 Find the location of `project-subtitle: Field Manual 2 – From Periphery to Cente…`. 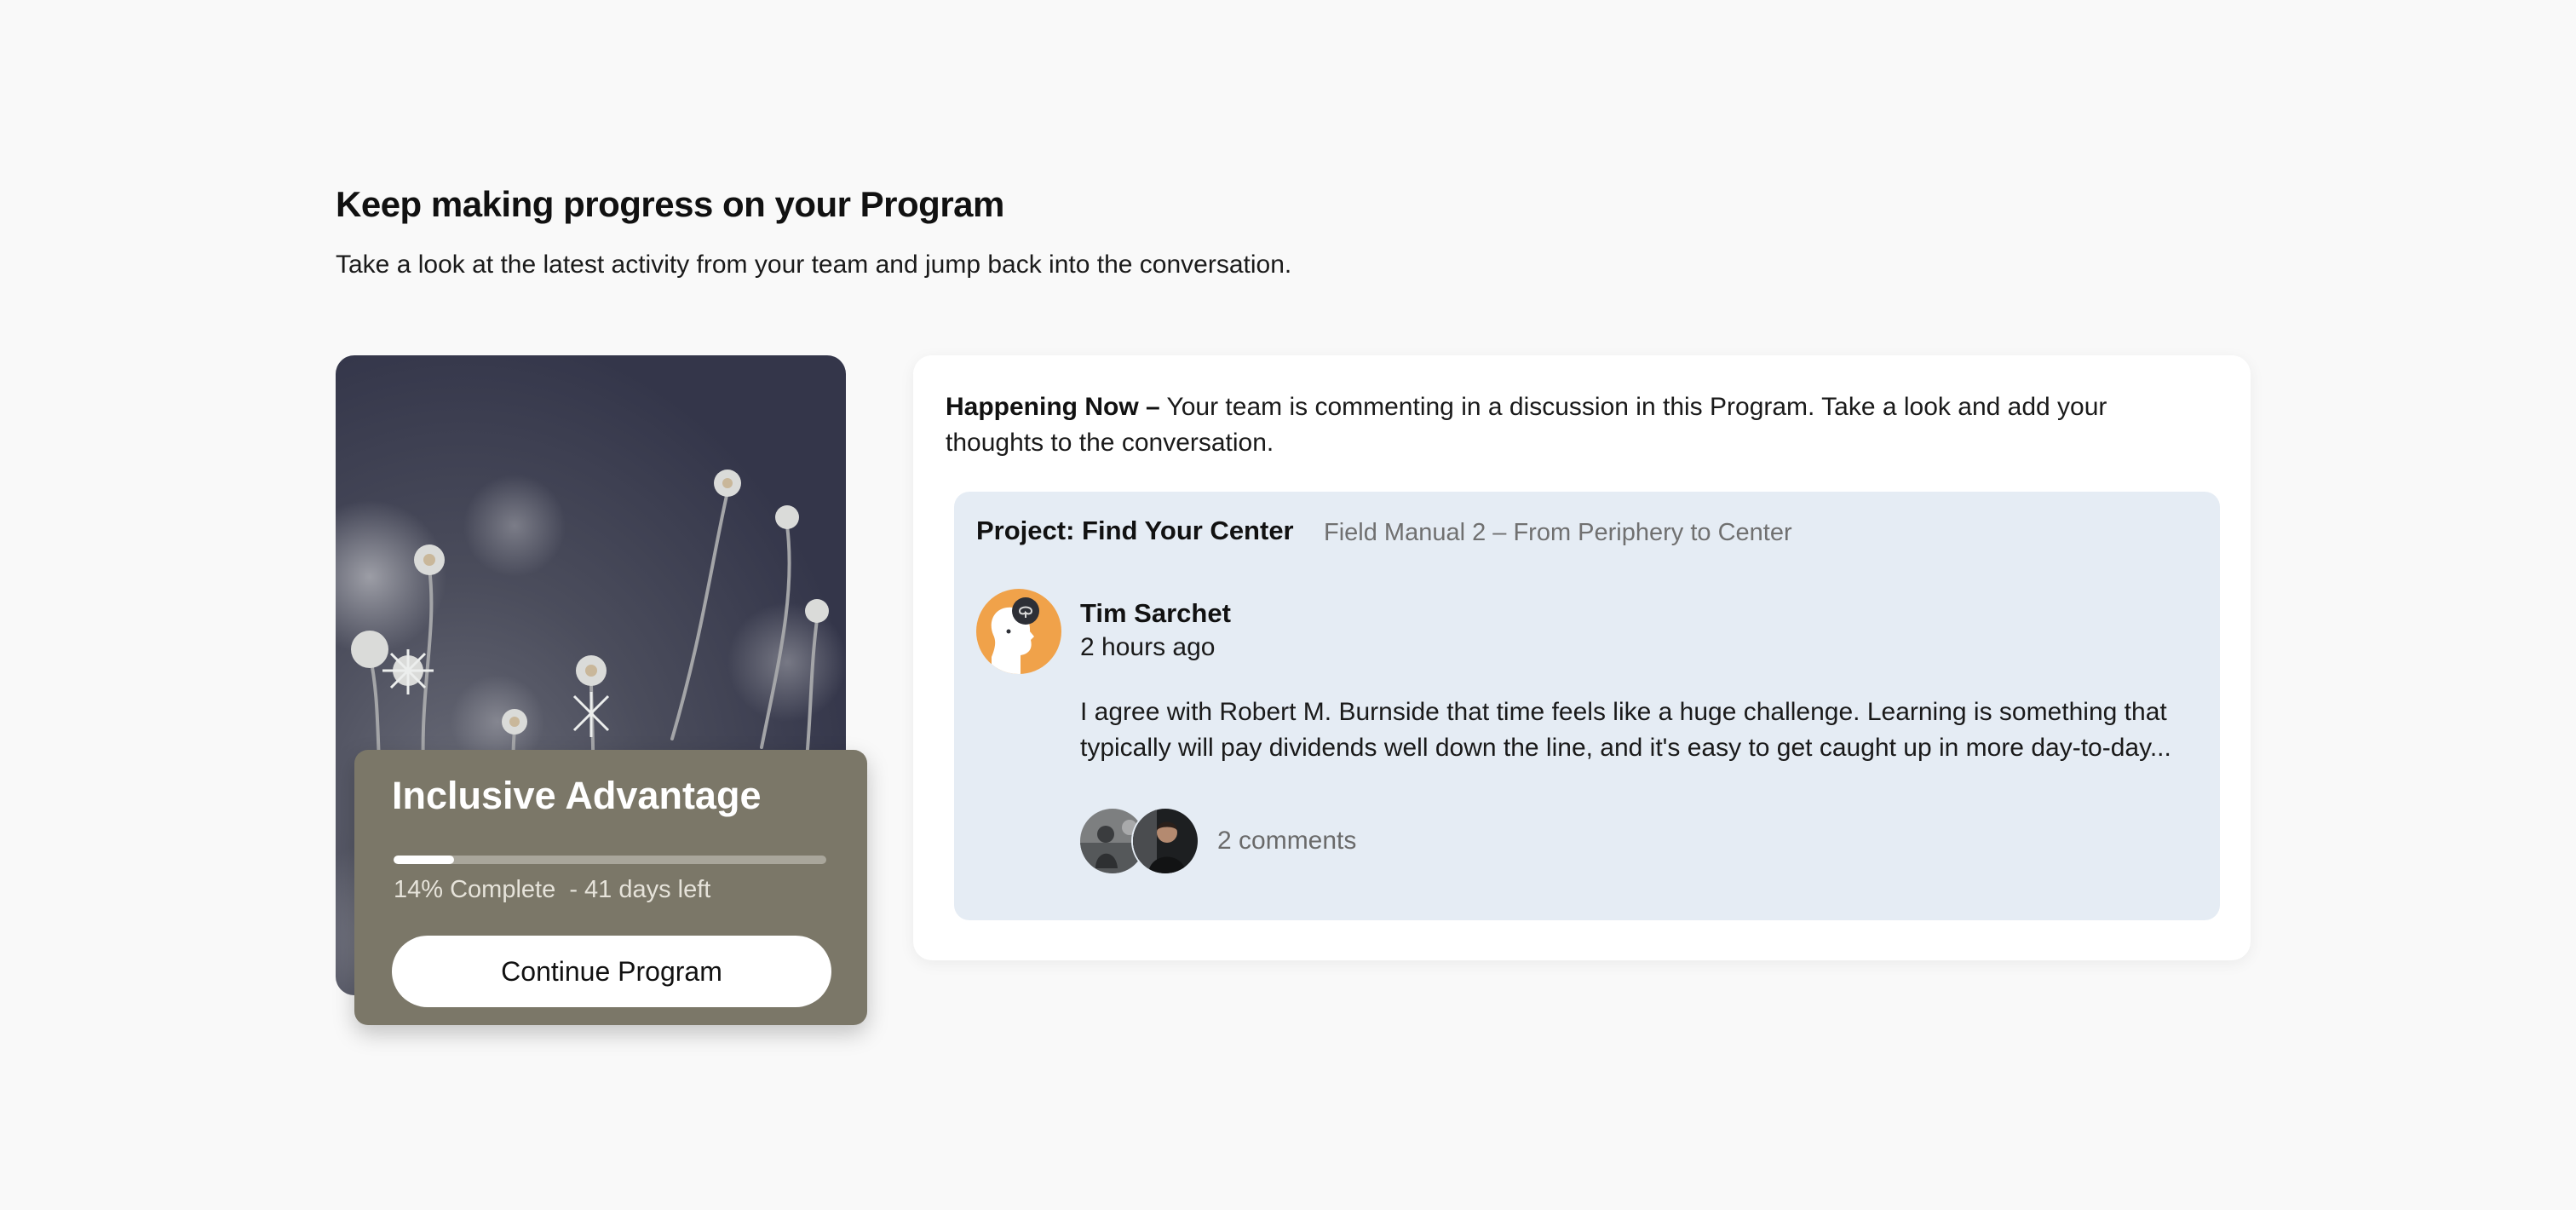

project-subtitle: Field Manual 2 – From Periphery to Cente… is located at coordinates (1558, 532).